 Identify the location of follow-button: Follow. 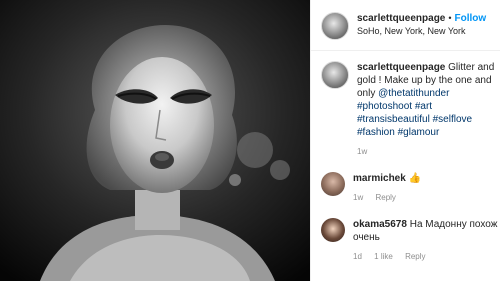
(471, 18).